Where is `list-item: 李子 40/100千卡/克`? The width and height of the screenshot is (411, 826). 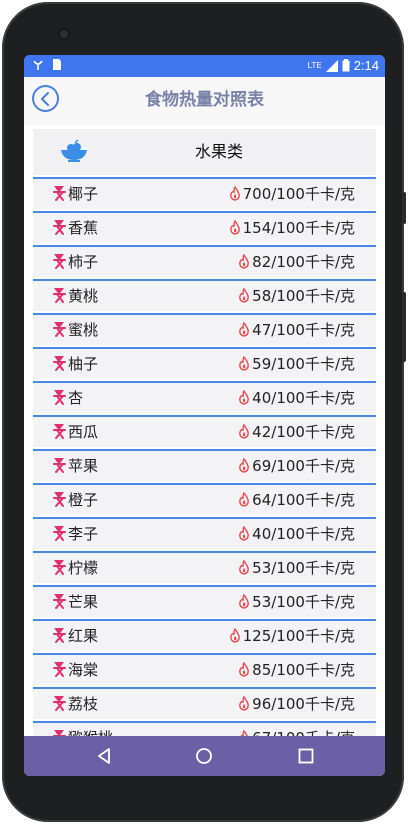 list-item: 李子 40/100千卡/克 is located at coordinates (204, 533).